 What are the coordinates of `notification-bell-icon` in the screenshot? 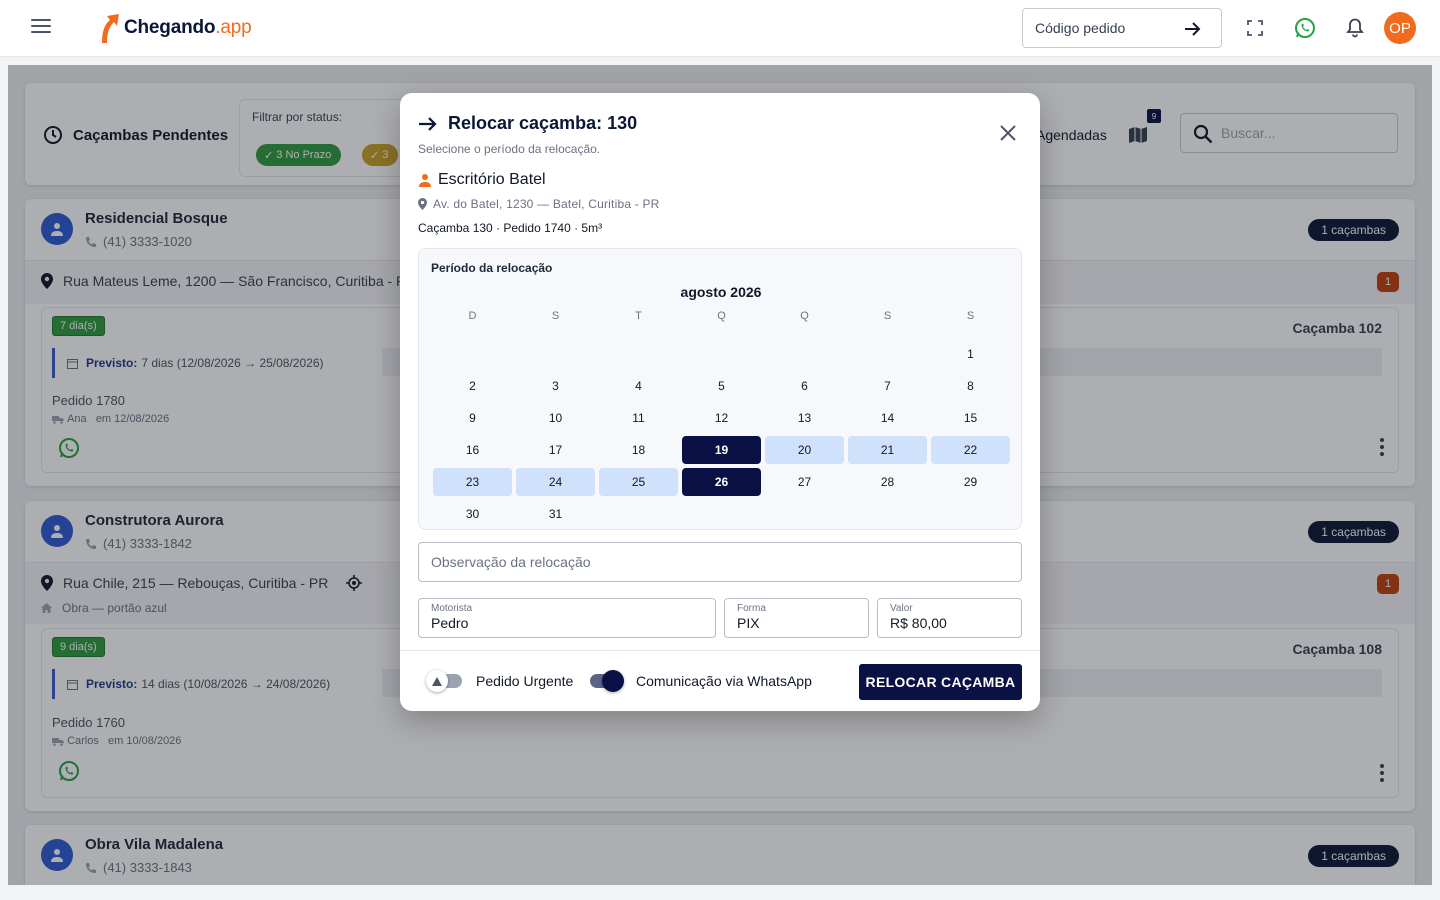 It's located at (1355, 28).